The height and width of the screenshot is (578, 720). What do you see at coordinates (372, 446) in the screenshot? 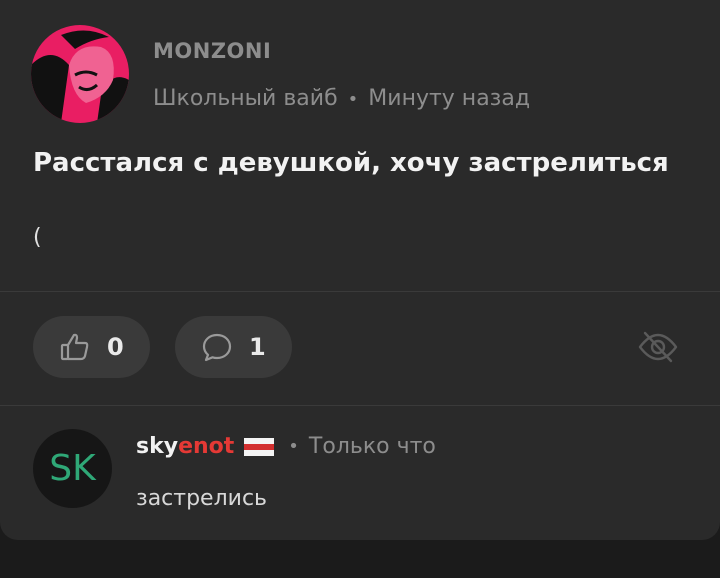
I see `comment-time: Только что` at bounding box center [372, 446].